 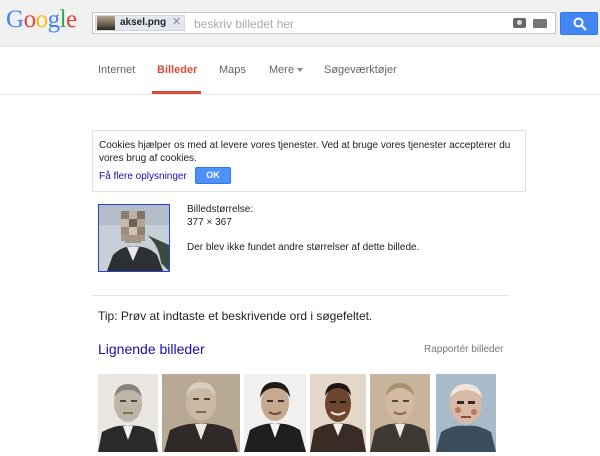 What do you see at coordinates (176, 21) in the screenshot?
I see `close-icon: ✕` at bounding box center [176, 21].